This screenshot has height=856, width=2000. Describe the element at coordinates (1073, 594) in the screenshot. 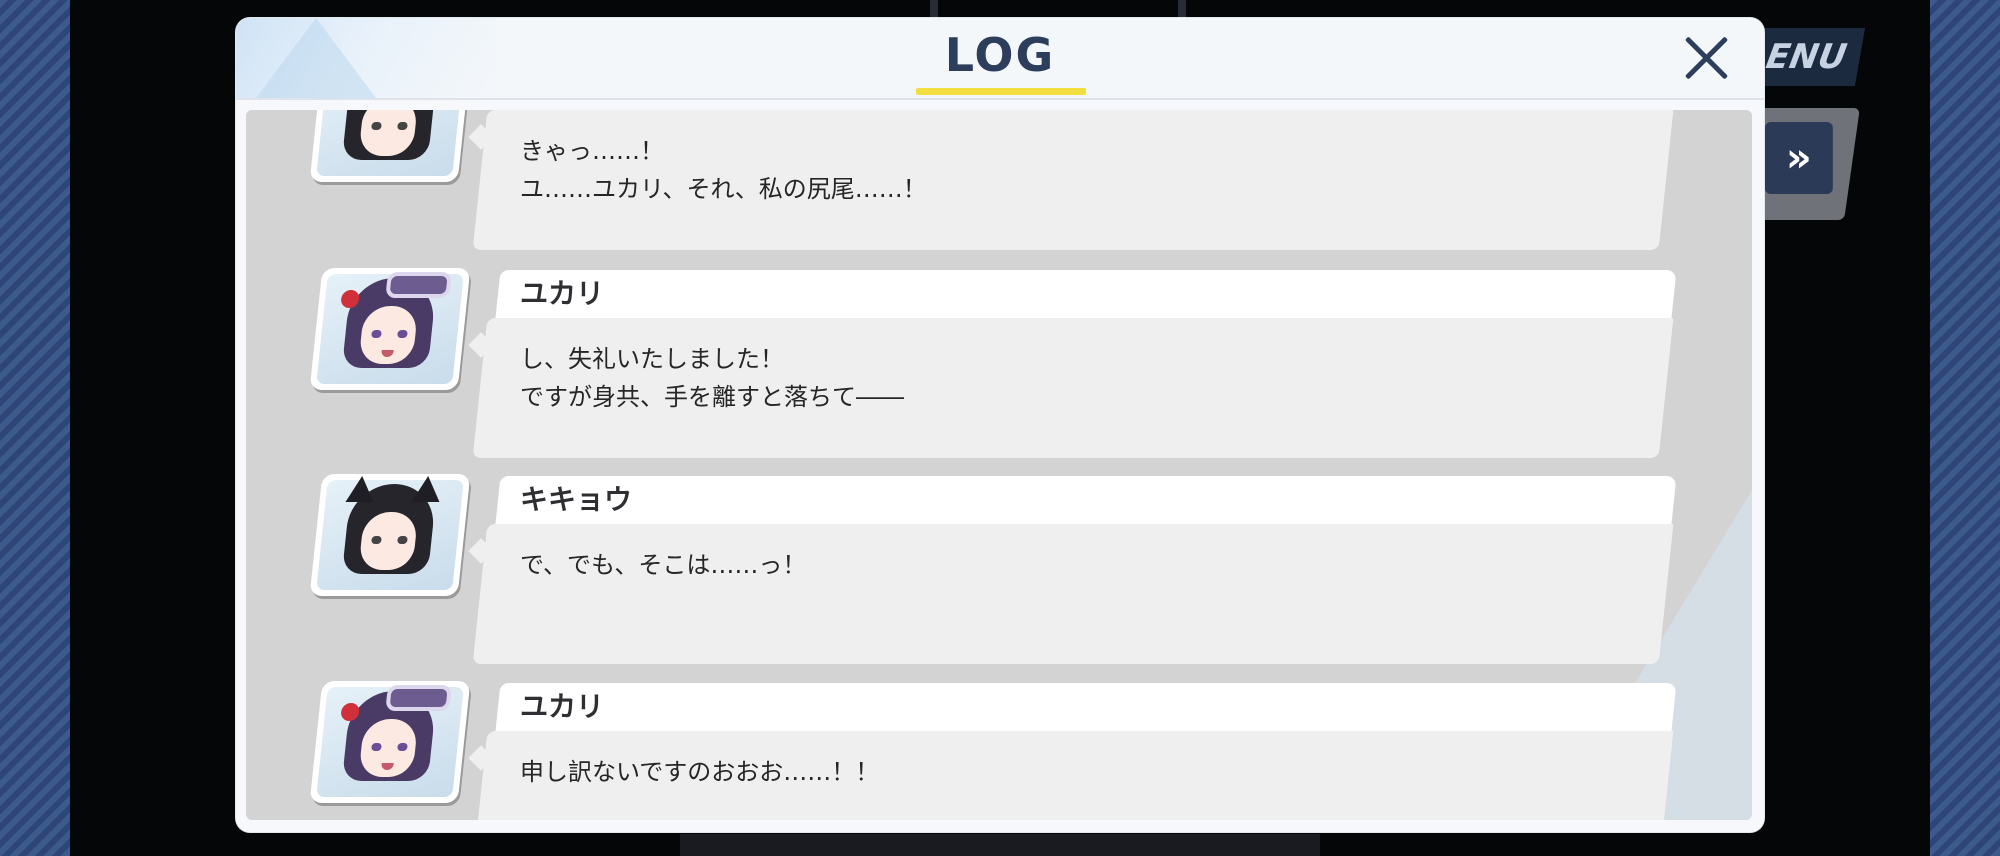

I see `speech-bubble` at that location.